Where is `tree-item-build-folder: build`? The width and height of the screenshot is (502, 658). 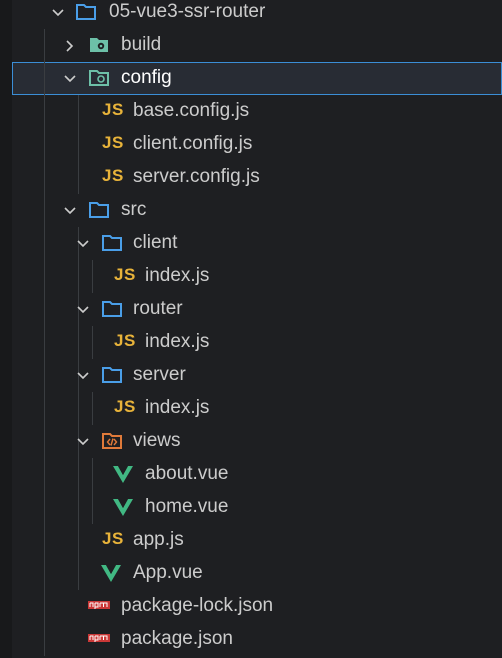 tree-item-build-folder: build is located at coordinates (257, 45).